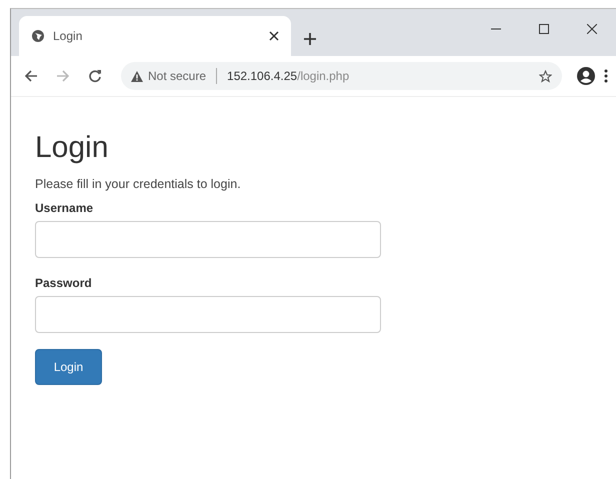  What do you see at coordinates (586, 76) in the screenshot?
I see `profile-icon` at bounding box center [586, 76].